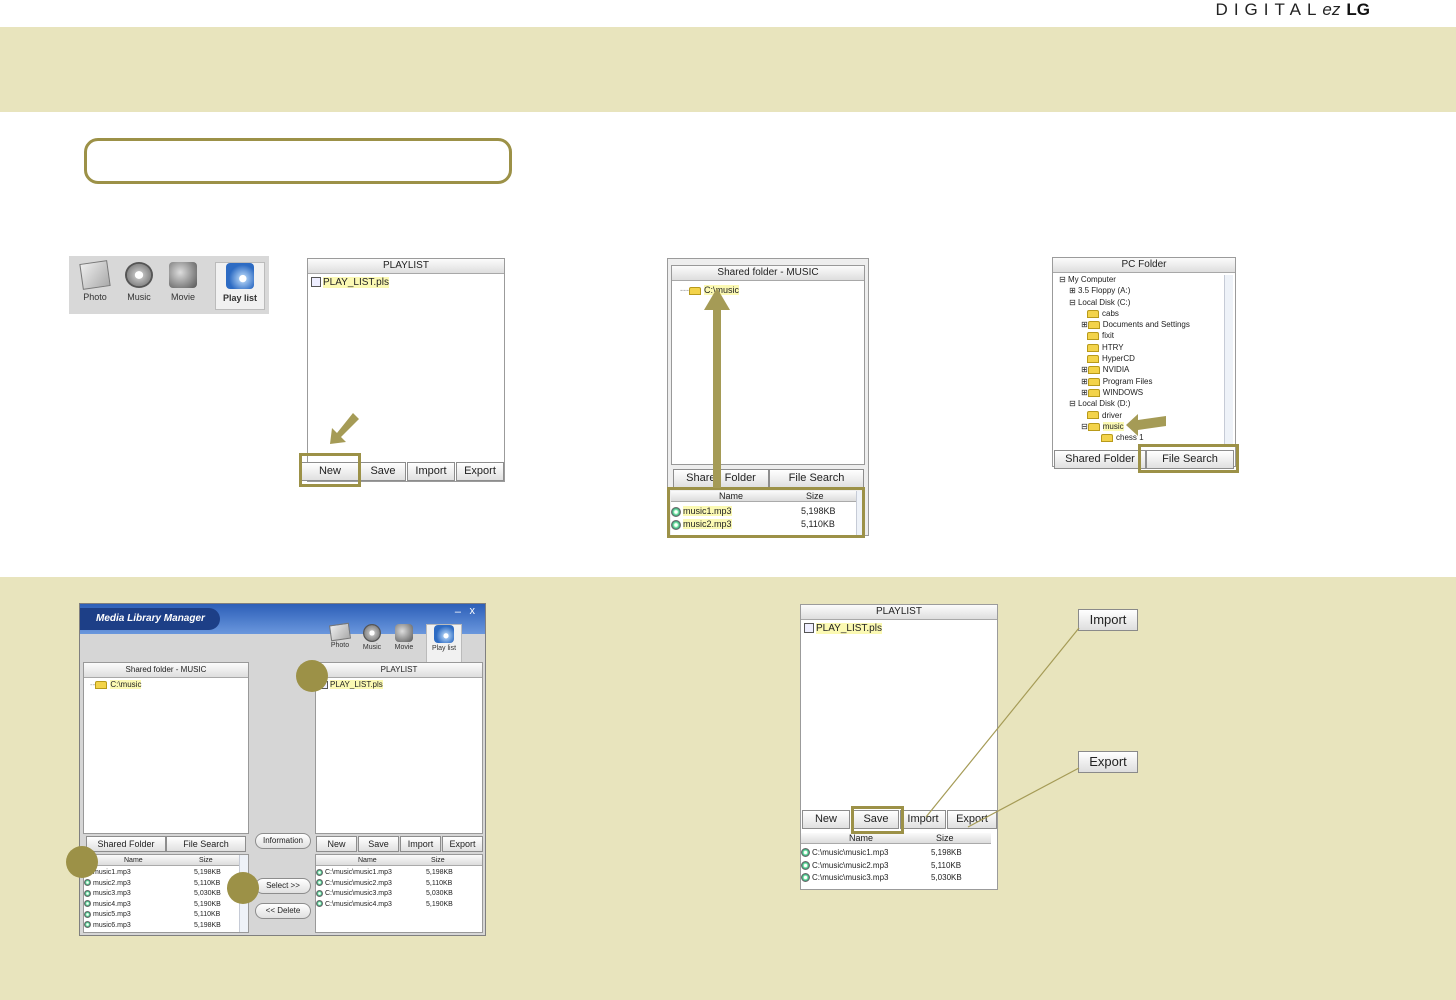 The height and width of the screenshot is (1000, 1456). Describe the element at coordinates (283, 911) in the screenshot. I see `delete-button: << Delete` at that location.